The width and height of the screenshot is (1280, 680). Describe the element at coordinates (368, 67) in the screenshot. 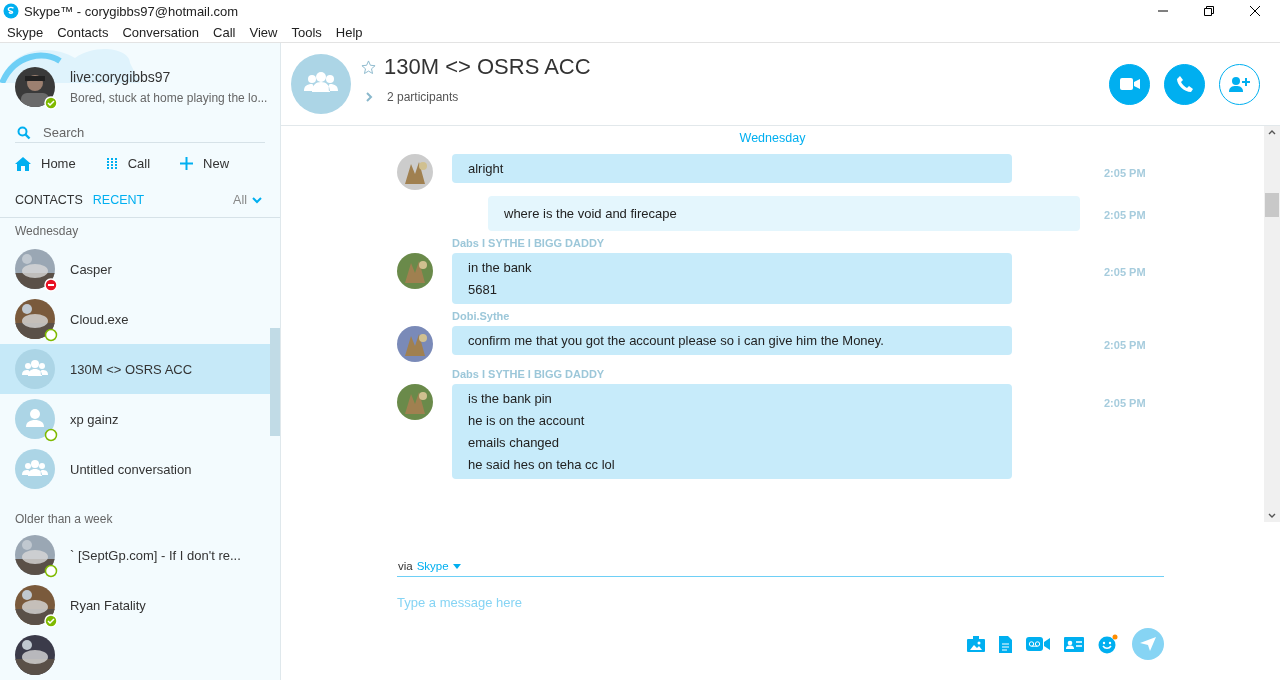

I see `star-icon` at that location.